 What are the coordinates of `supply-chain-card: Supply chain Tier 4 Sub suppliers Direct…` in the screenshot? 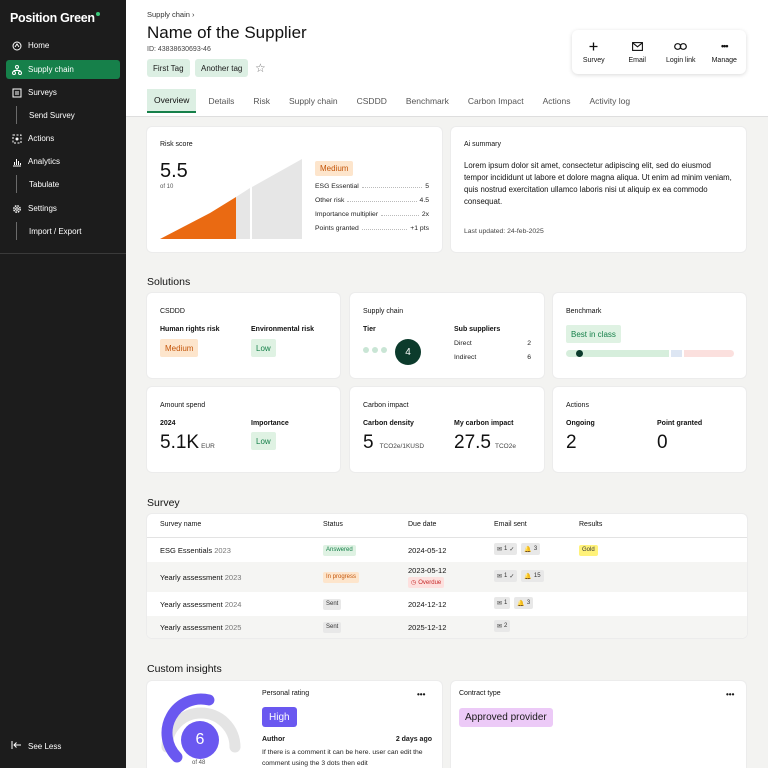 It's located at (447, 335).